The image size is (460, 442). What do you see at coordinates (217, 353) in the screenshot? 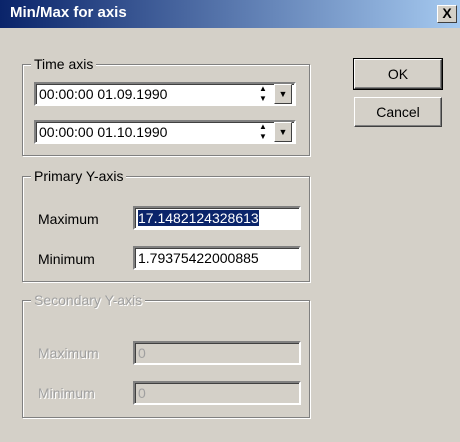
I see `secondary-max-field: 0` at bounding box center [217, 353].